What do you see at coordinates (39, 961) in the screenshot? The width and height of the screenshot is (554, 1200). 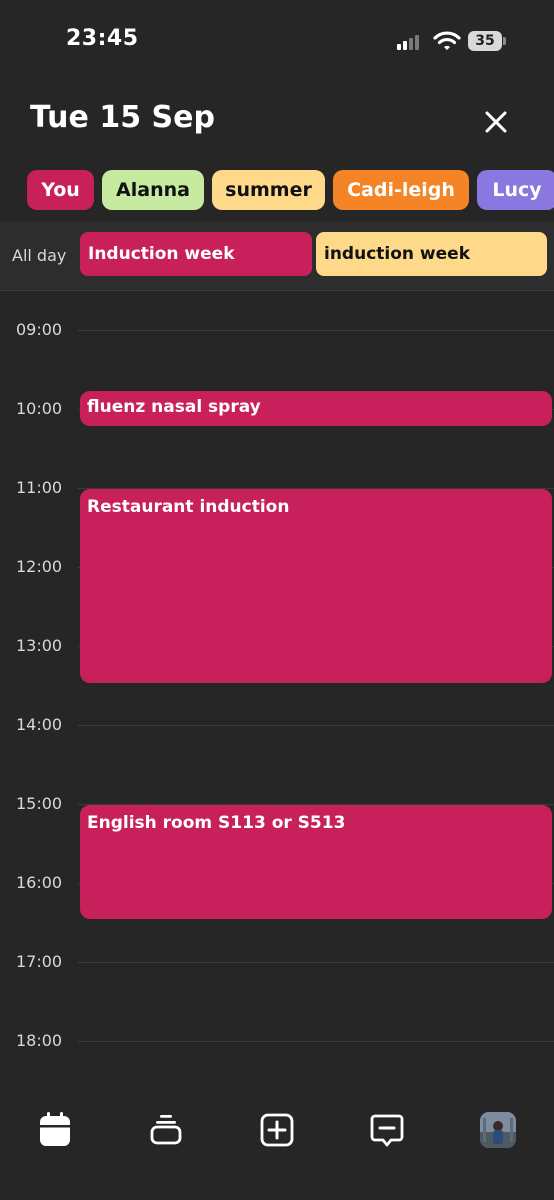 I see `hour-label: 17:00` at bounding box center [39, 961].